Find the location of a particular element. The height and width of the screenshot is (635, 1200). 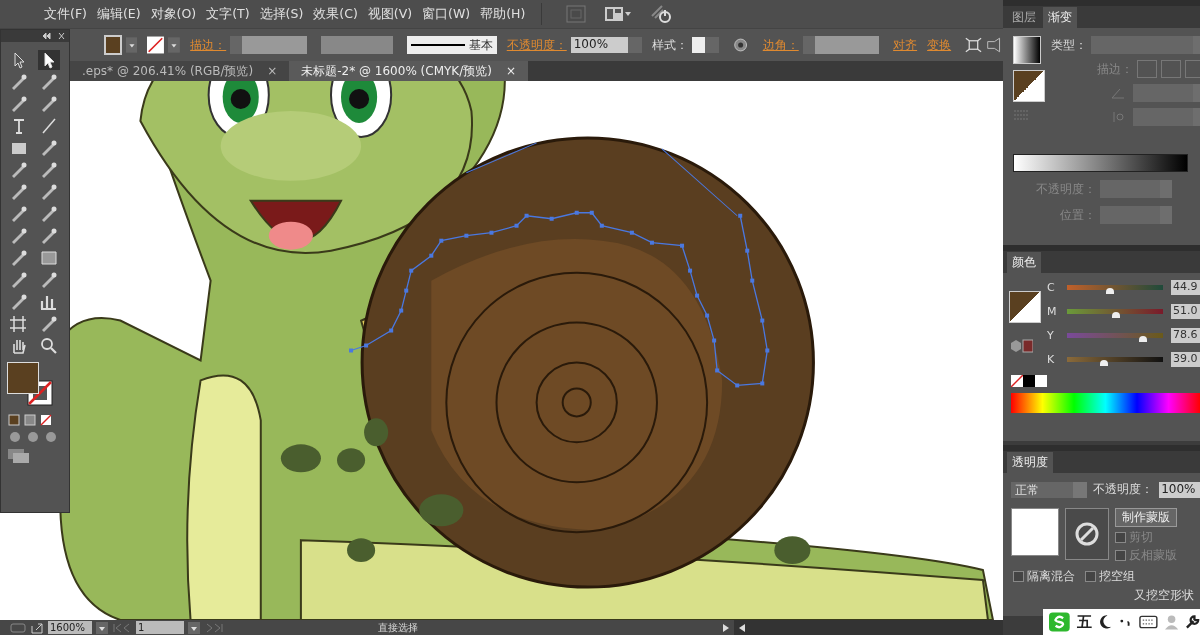

zoom-field: 1600% is located at coordinates (70, 627).